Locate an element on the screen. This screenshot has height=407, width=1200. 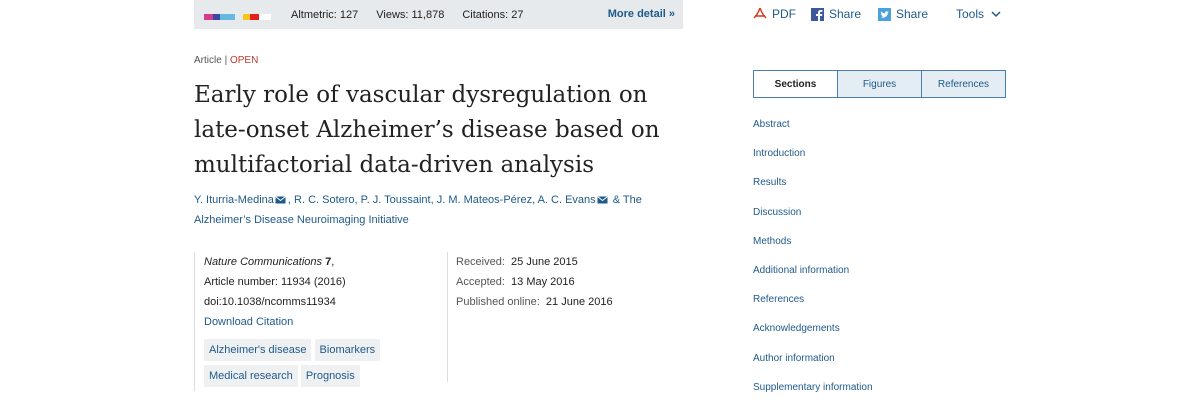
published-date: Published online: 21 June 2016 is located at coordinates (576, 302).